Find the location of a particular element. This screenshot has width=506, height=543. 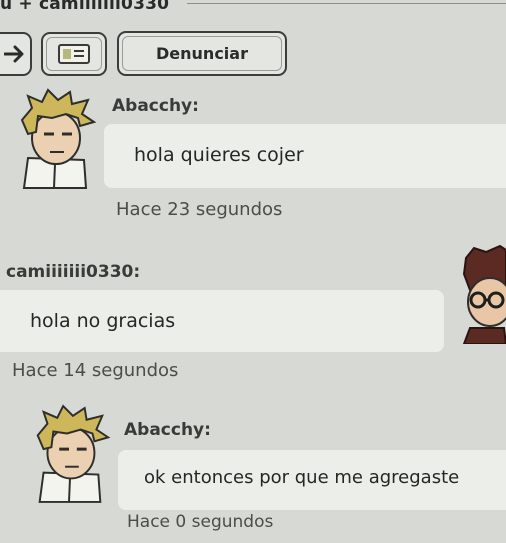

id-card-icon is located at coordinates (74, 54).